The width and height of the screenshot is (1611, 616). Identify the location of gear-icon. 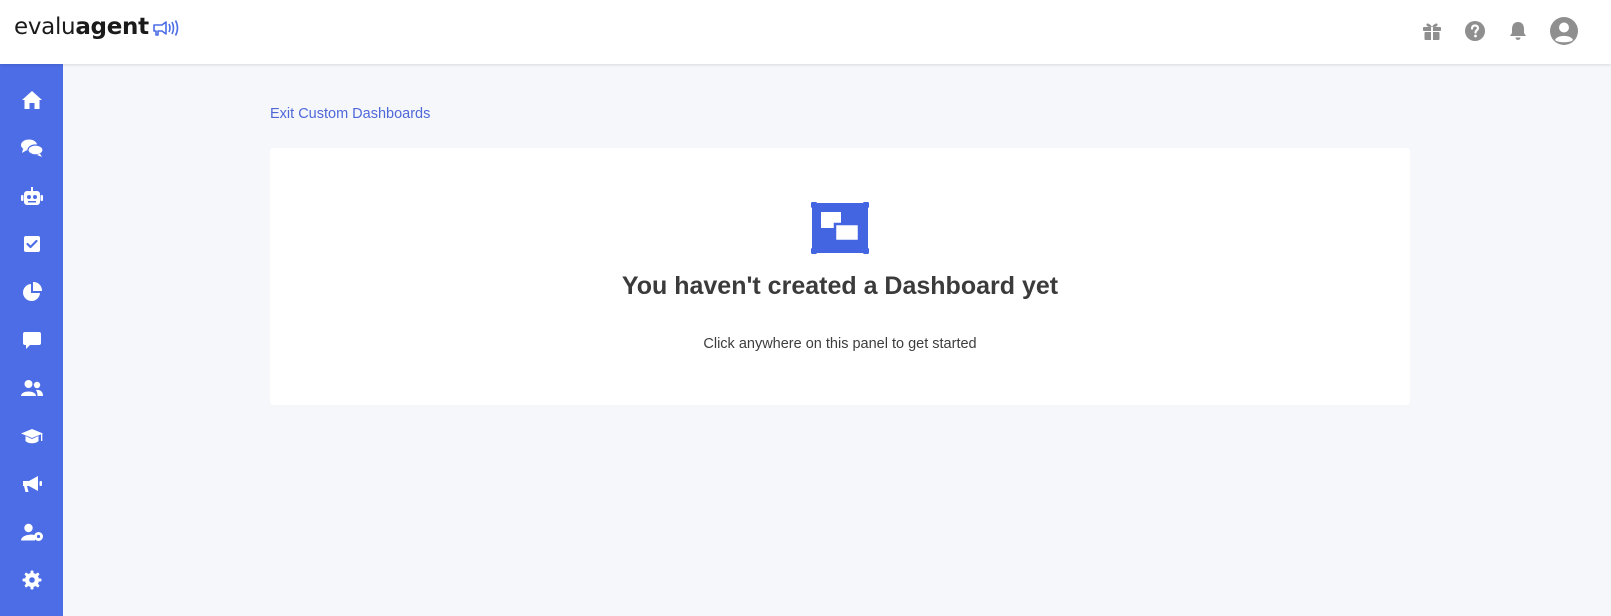
(31, 580).